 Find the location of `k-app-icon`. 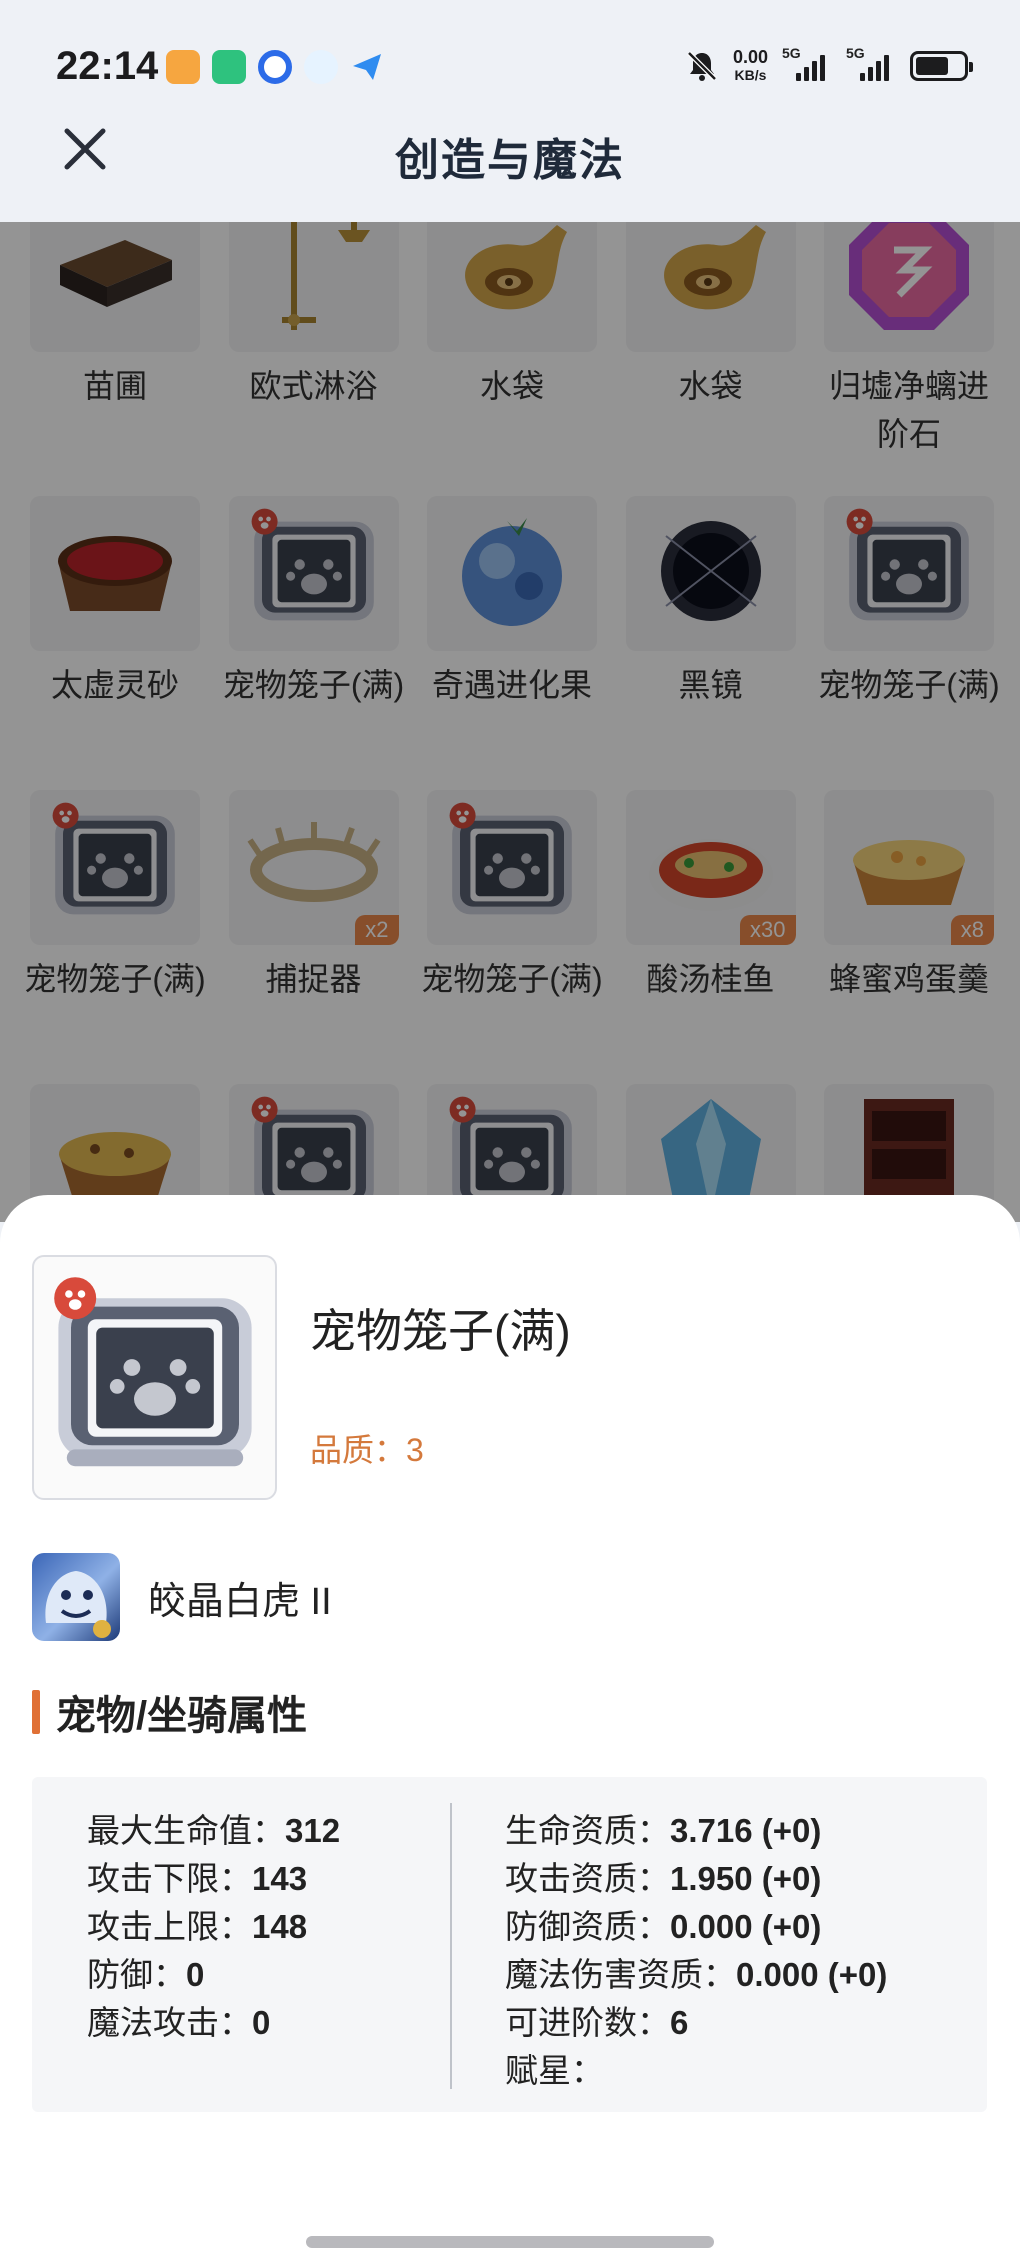

k-app-icon is located at coordinates (321, 67).